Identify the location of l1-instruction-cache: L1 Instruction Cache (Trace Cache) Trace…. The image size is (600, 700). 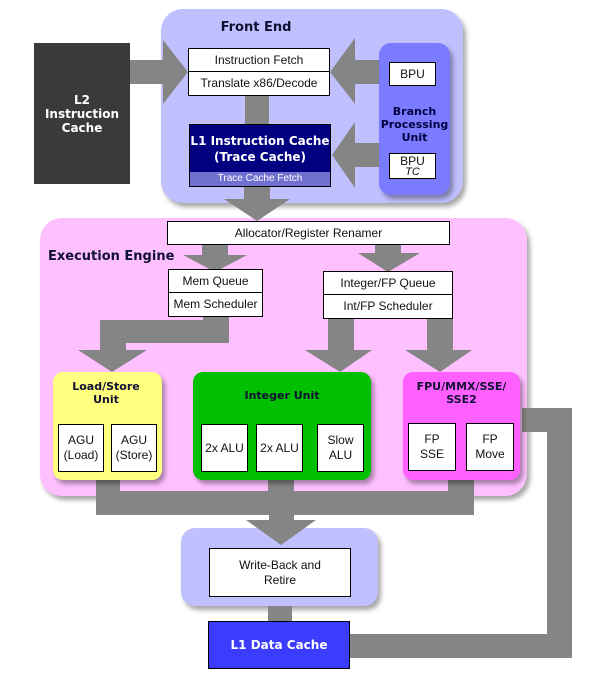
(260, 155).